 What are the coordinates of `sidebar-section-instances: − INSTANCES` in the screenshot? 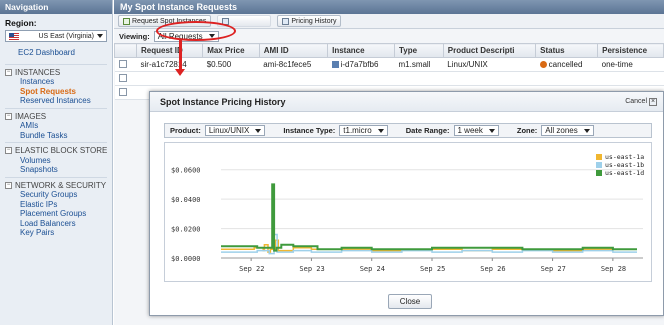 It's located at (56, 73).